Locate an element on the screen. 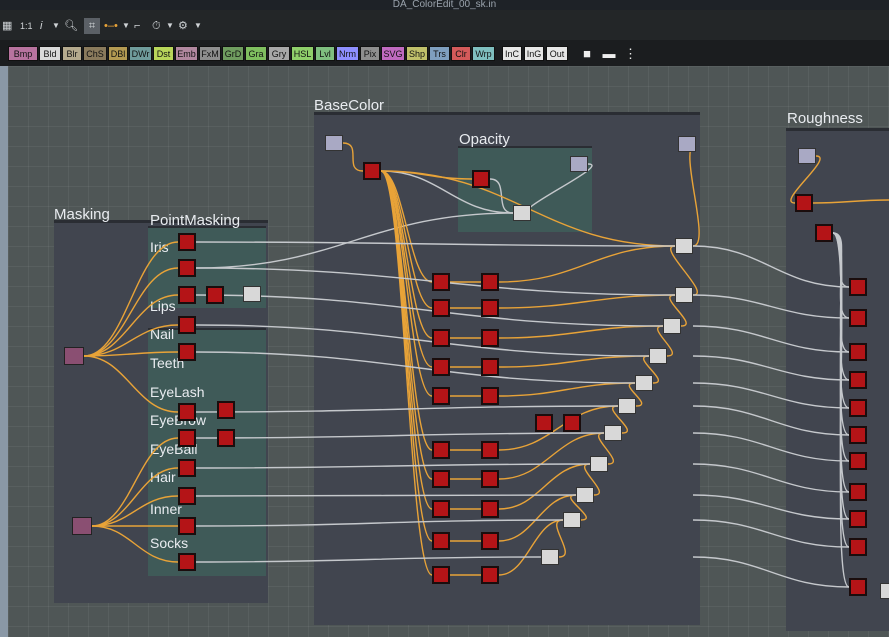 The height and width of the screenshot is (637, 889). more-icon: ⋮ is located at coordinates (630, 53).